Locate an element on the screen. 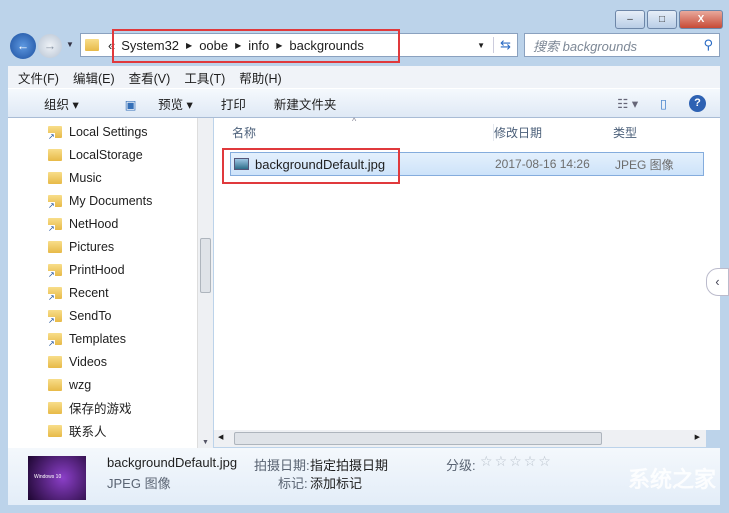  image-file-icon is located at coordinates (241, 164).